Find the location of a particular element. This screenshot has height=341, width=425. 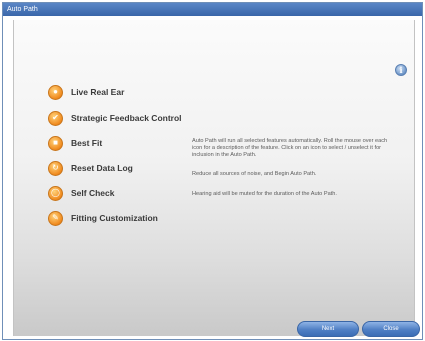

item-label: Fitting Customization is located at coordinates (114, 218).